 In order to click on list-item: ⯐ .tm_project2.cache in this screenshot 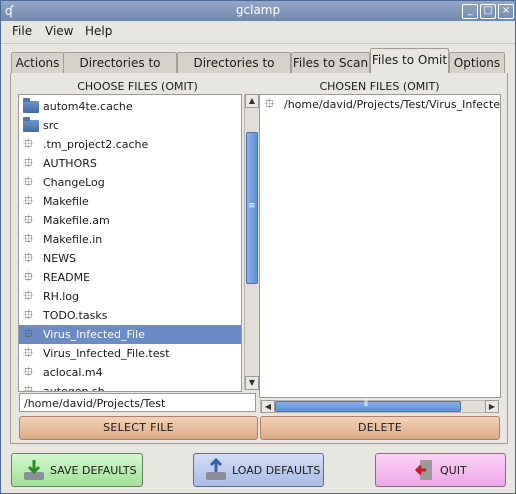, I will do `click(130, 144)`.